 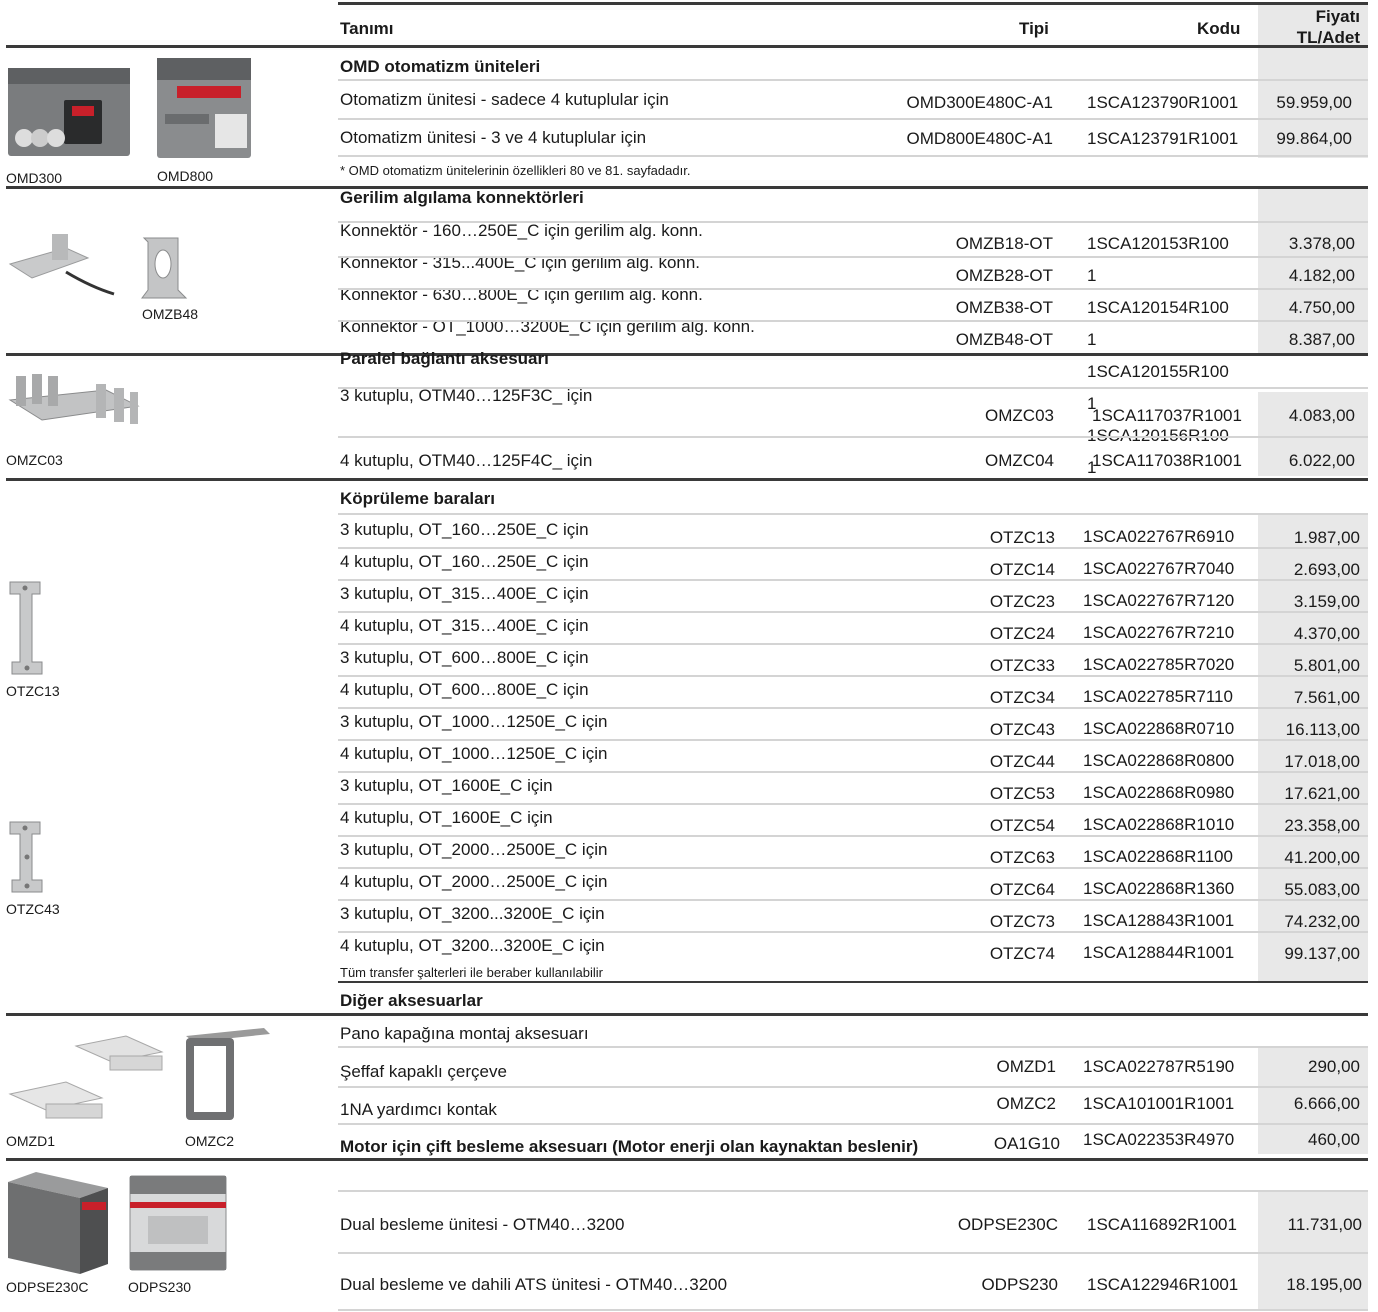 What do you see at coordinates (1159, 888) in the screenshot?
I see `kopru-row-code: 1SCA022868R1360` at bounding box center [1159, 888].